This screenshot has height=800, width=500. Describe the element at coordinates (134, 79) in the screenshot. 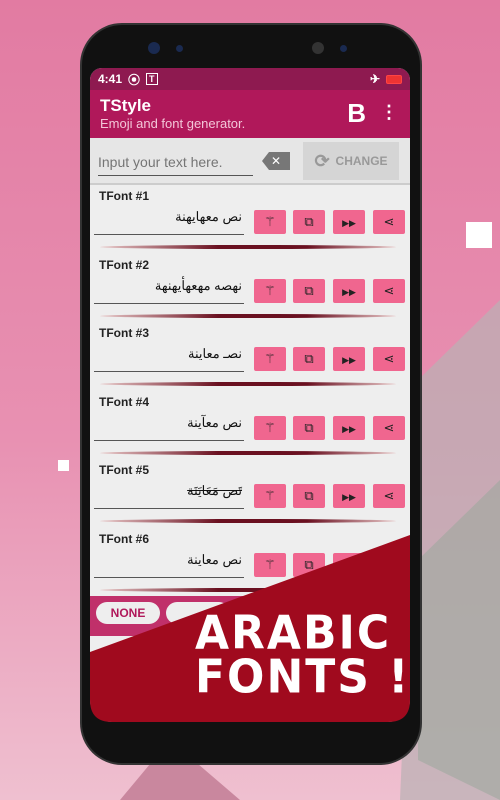

I see `record-icon: ⦿` at that location.